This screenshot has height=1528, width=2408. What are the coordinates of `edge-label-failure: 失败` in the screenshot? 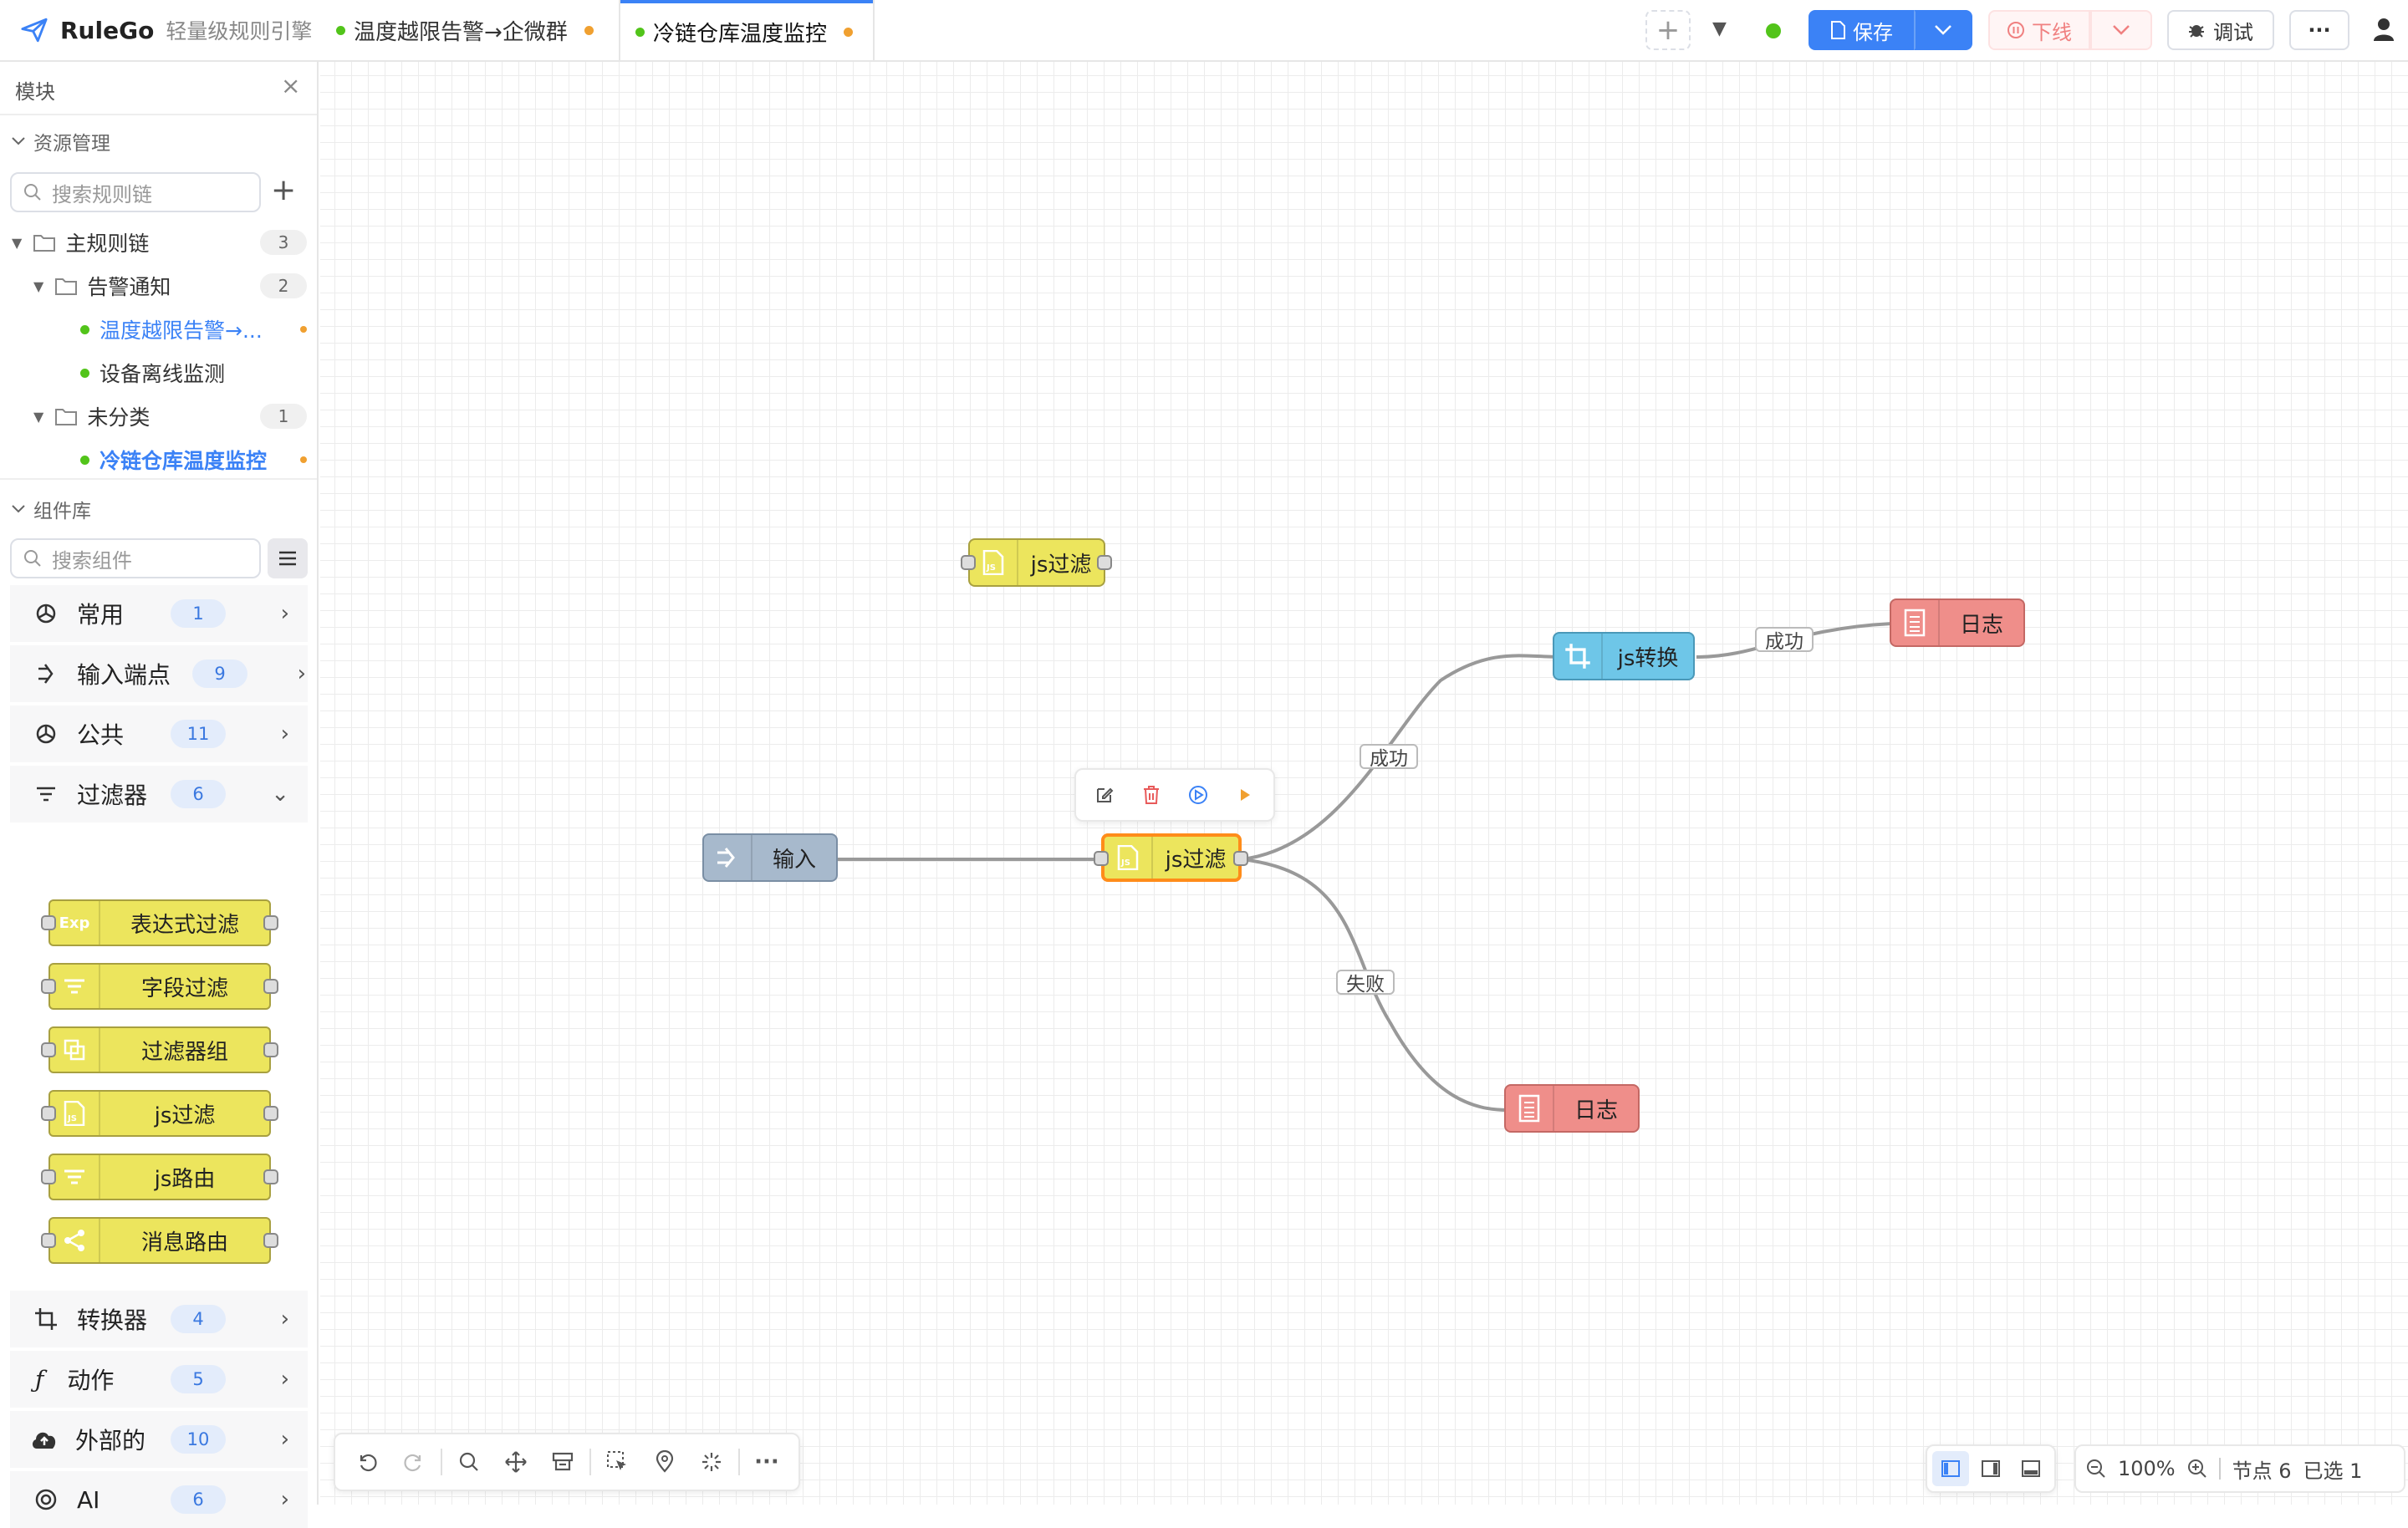 It's located at (1366, 983).